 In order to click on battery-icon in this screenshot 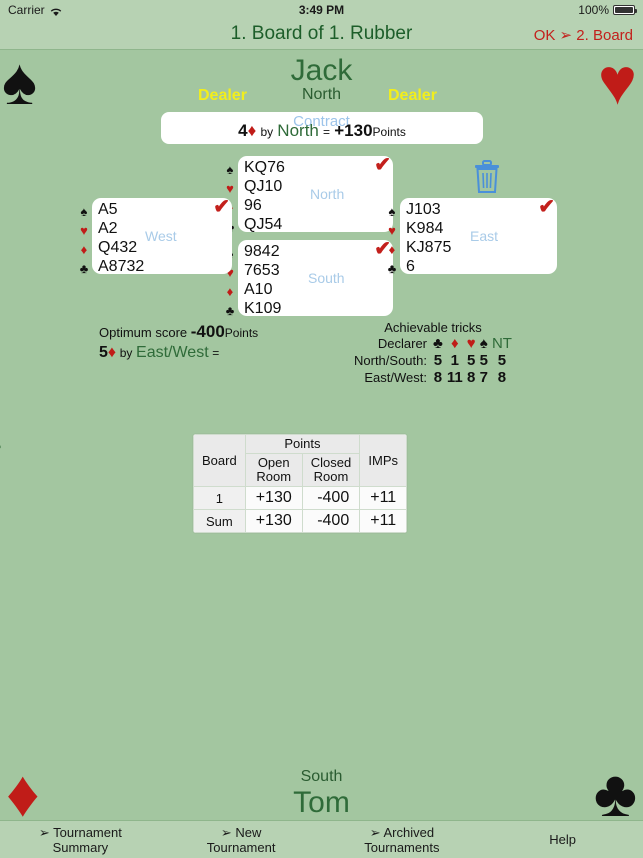, I will do `click(625, 10)`.